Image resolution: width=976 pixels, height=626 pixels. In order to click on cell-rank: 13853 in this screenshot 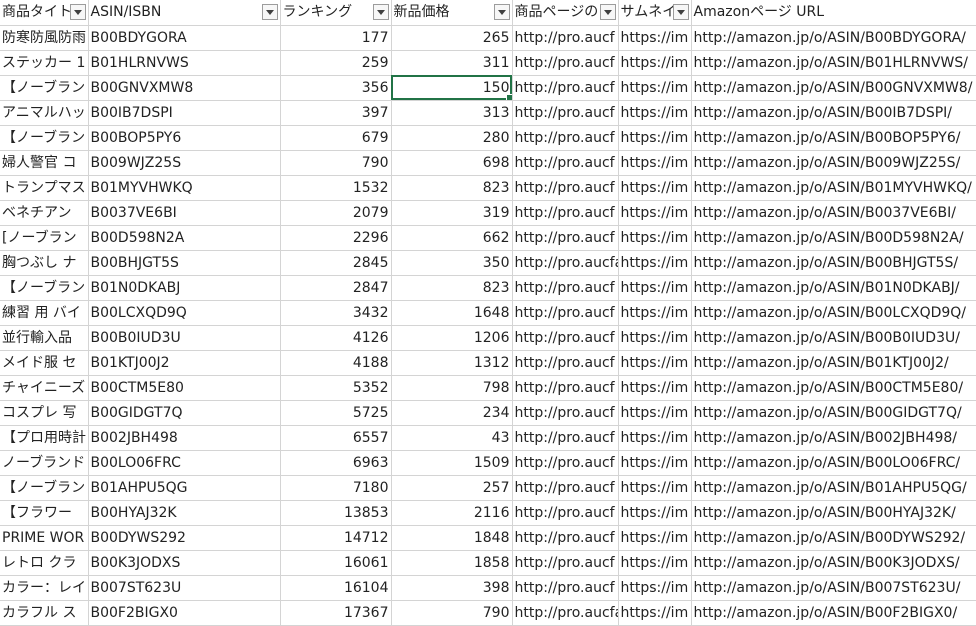, I will do `click(336, 513)`.